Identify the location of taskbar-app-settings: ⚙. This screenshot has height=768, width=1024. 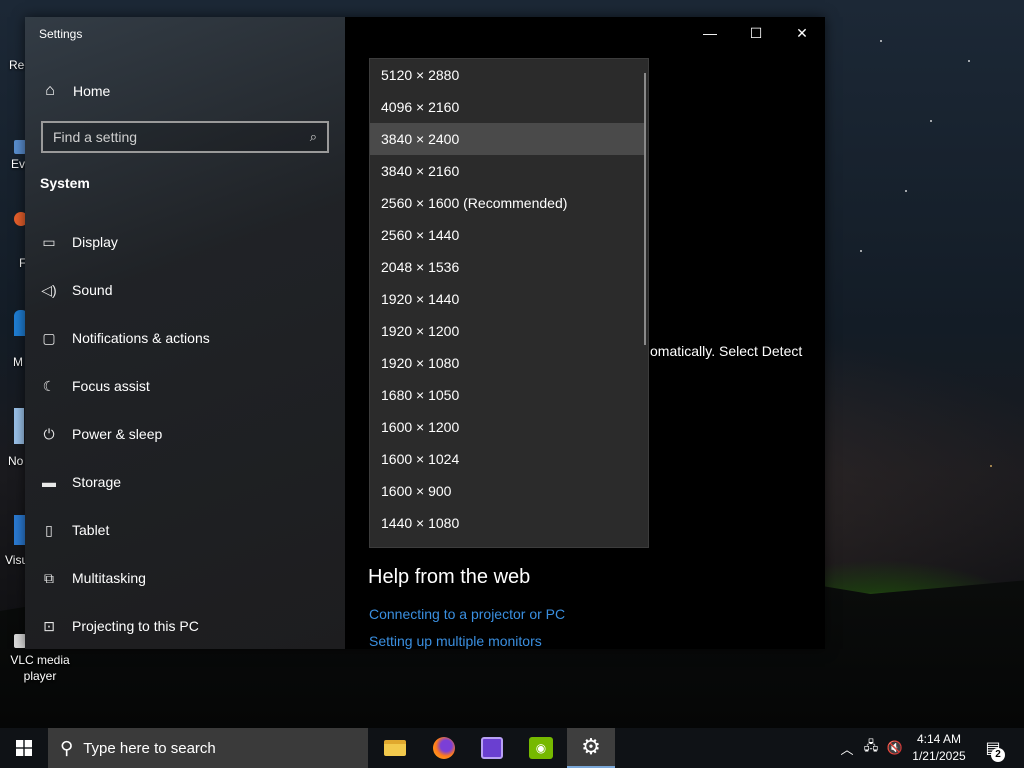
(591, 748).